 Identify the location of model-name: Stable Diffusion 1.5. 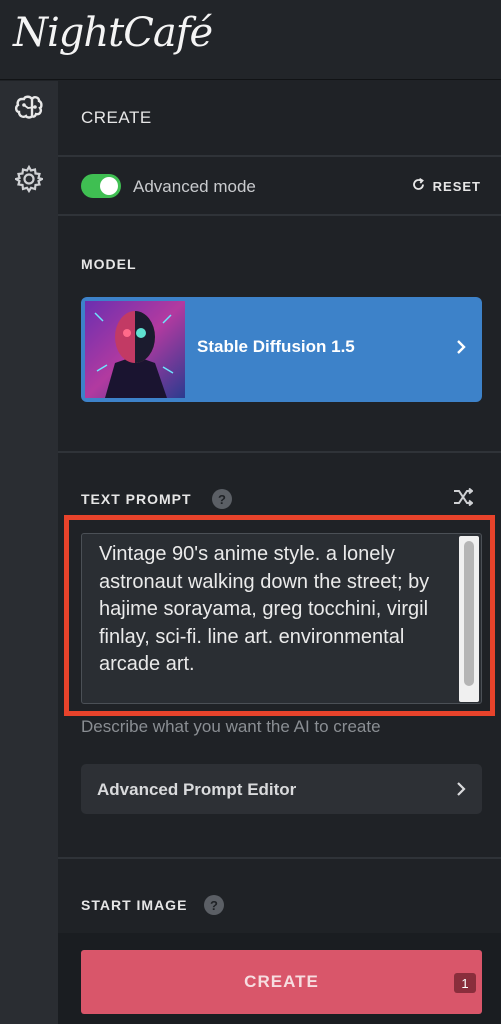
(276, 346).